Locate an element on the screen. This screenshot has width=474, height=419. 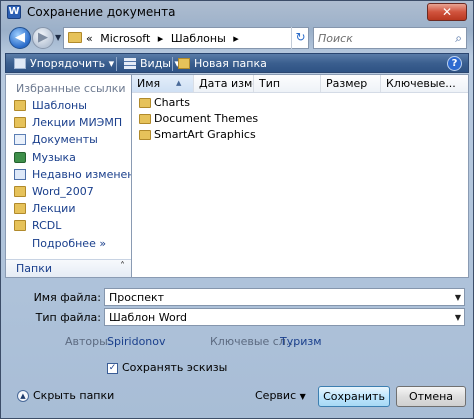
new-folder-icon is located at coordinates (184, 63).